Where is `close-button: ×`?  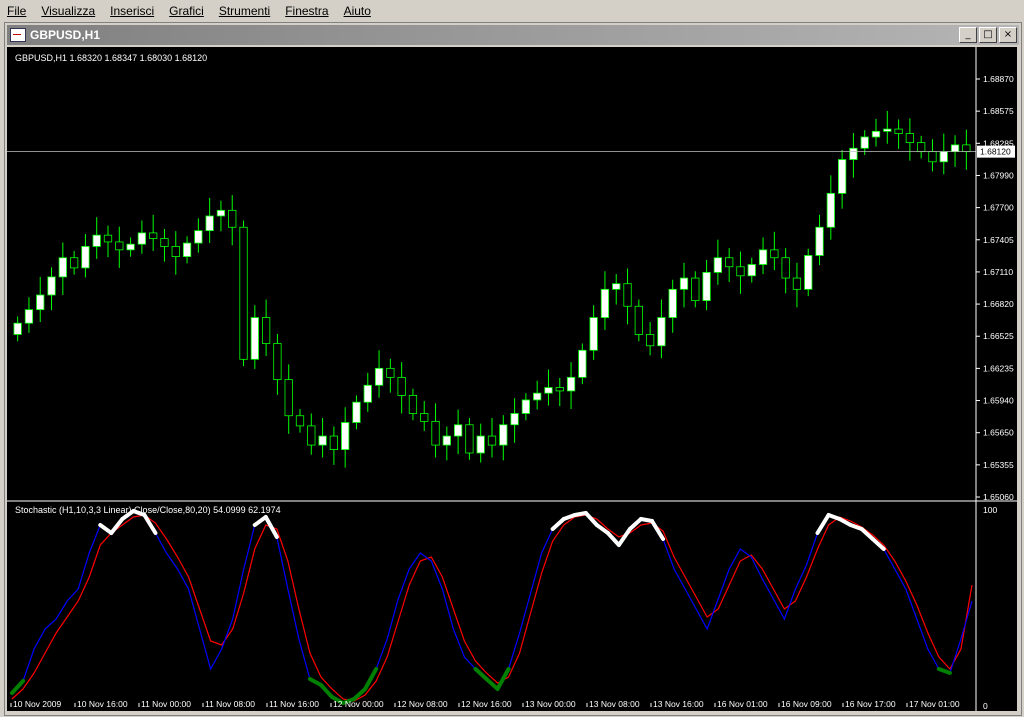
close-button: × is located at coordinates (1008, 35).